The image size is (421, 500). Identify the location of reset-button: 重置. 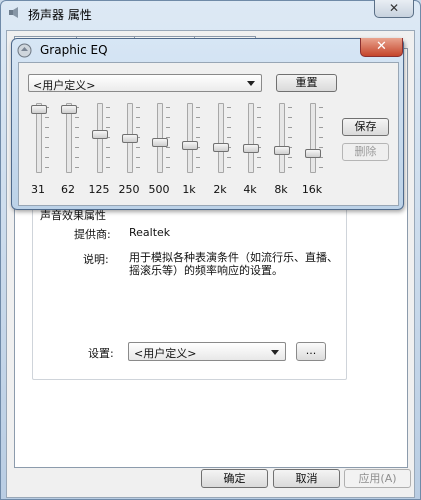
(306, 83).